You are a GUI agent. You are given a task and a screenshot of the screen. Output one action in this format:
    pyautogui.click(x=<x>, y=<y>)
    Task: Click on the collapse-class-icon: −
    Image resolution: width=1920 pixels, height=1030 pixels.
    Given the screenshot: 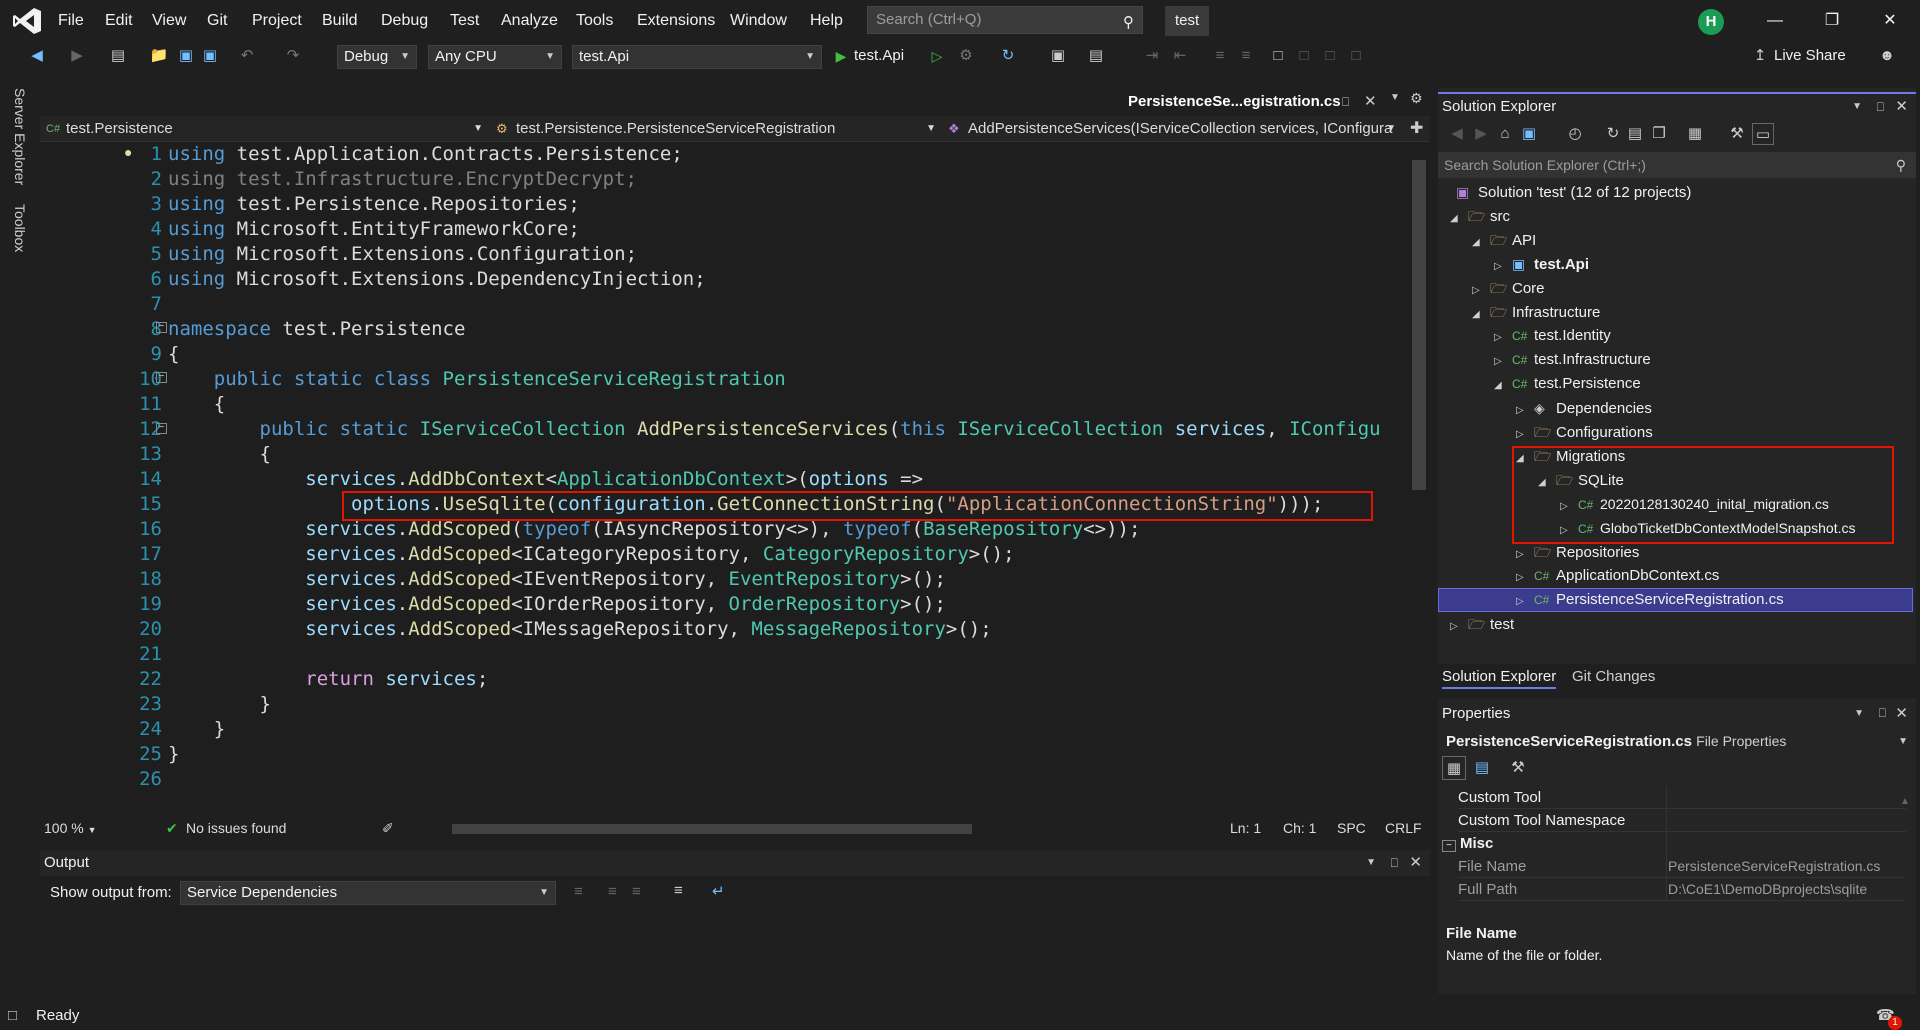 What is the action you would take?
    pyautogui.click(x=161, y=377)
    